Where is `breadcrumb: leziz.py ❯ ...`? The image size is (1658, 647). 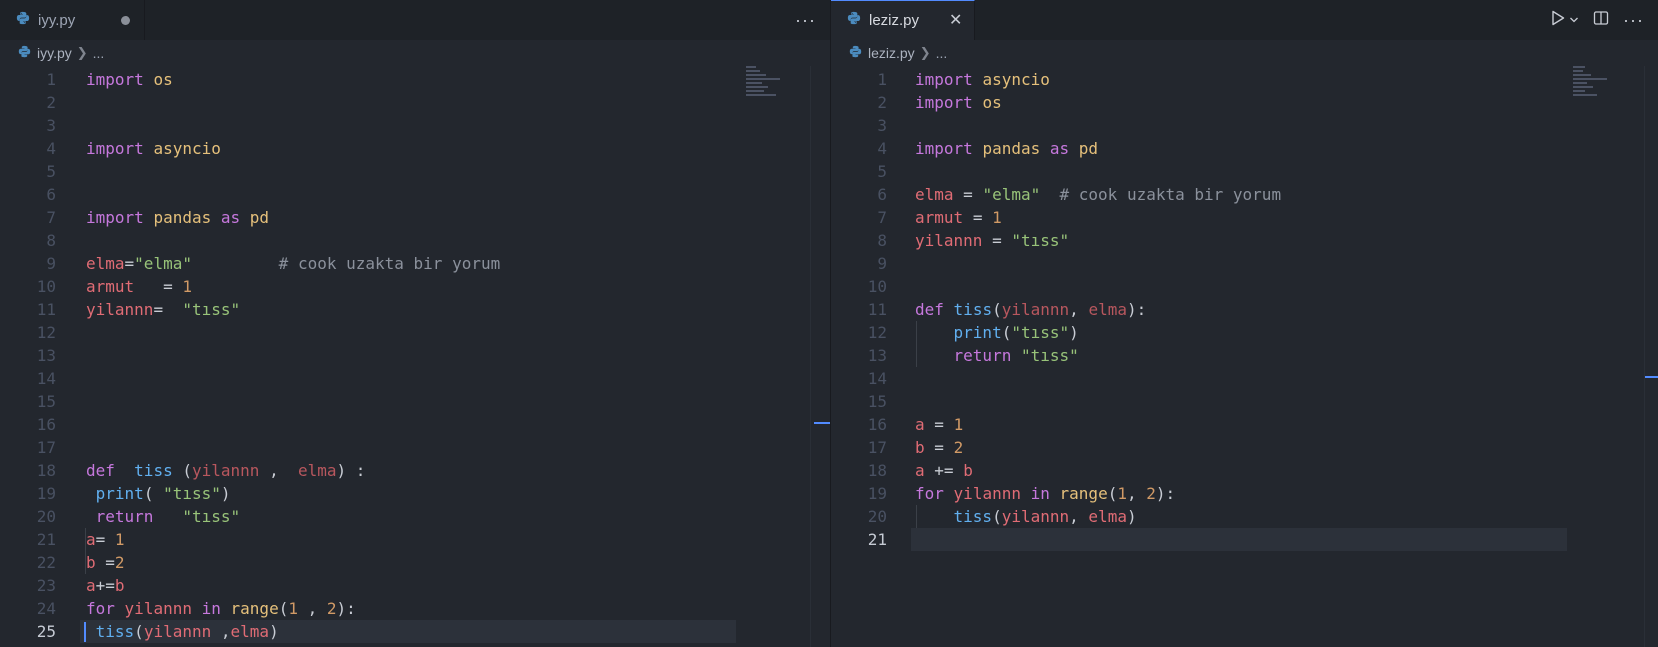
breadcrumb: leziz.py ❯ ... is located at coordinates (1244, 53).